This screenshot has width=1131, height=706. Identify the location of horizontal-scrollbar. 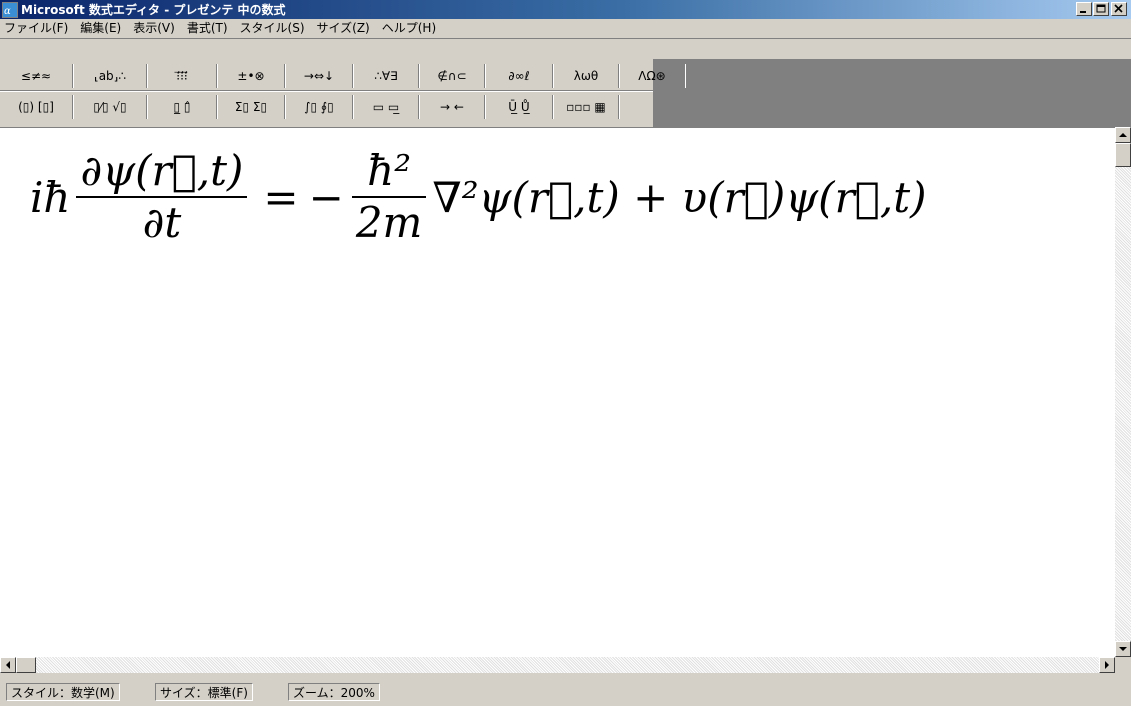
(557, 665).